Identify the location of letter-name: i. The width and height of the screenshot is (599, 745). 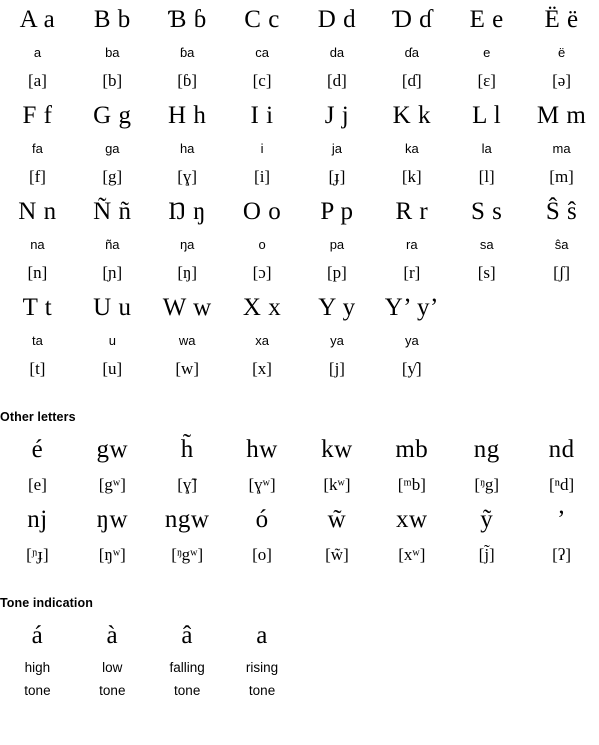
(262, 148).